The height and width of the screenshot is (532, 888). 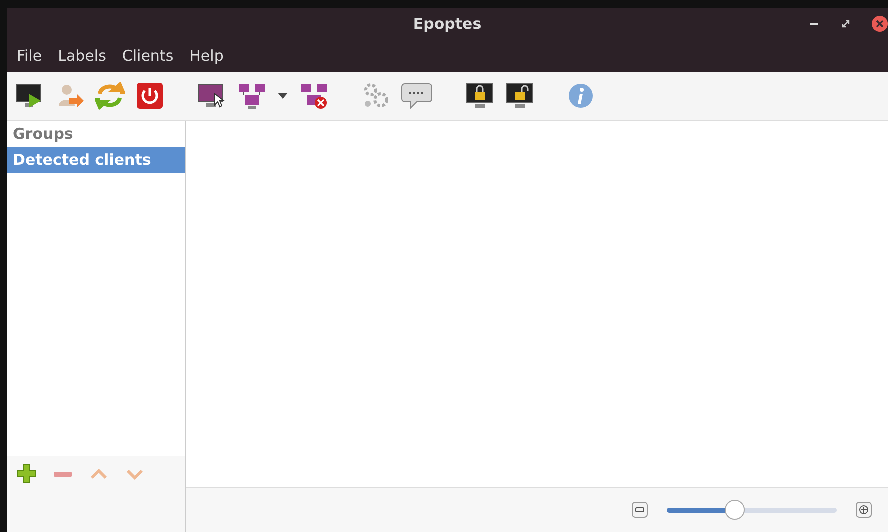 I want to click on power-icon, so click(x=150, y=96).